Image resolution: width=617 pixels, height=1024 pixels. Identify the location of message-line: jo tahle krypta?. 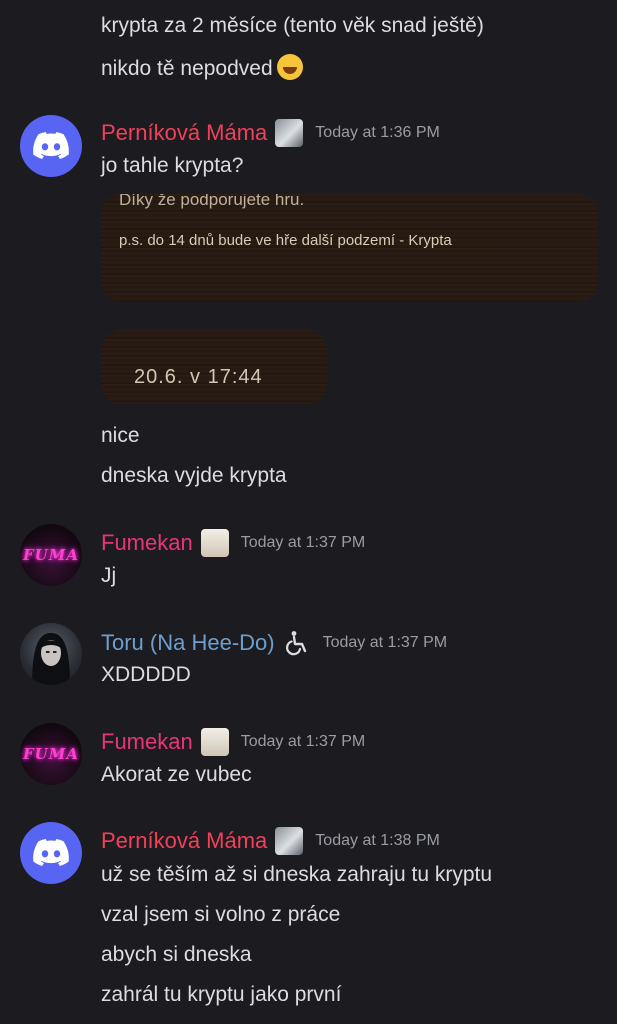
(172, 165).